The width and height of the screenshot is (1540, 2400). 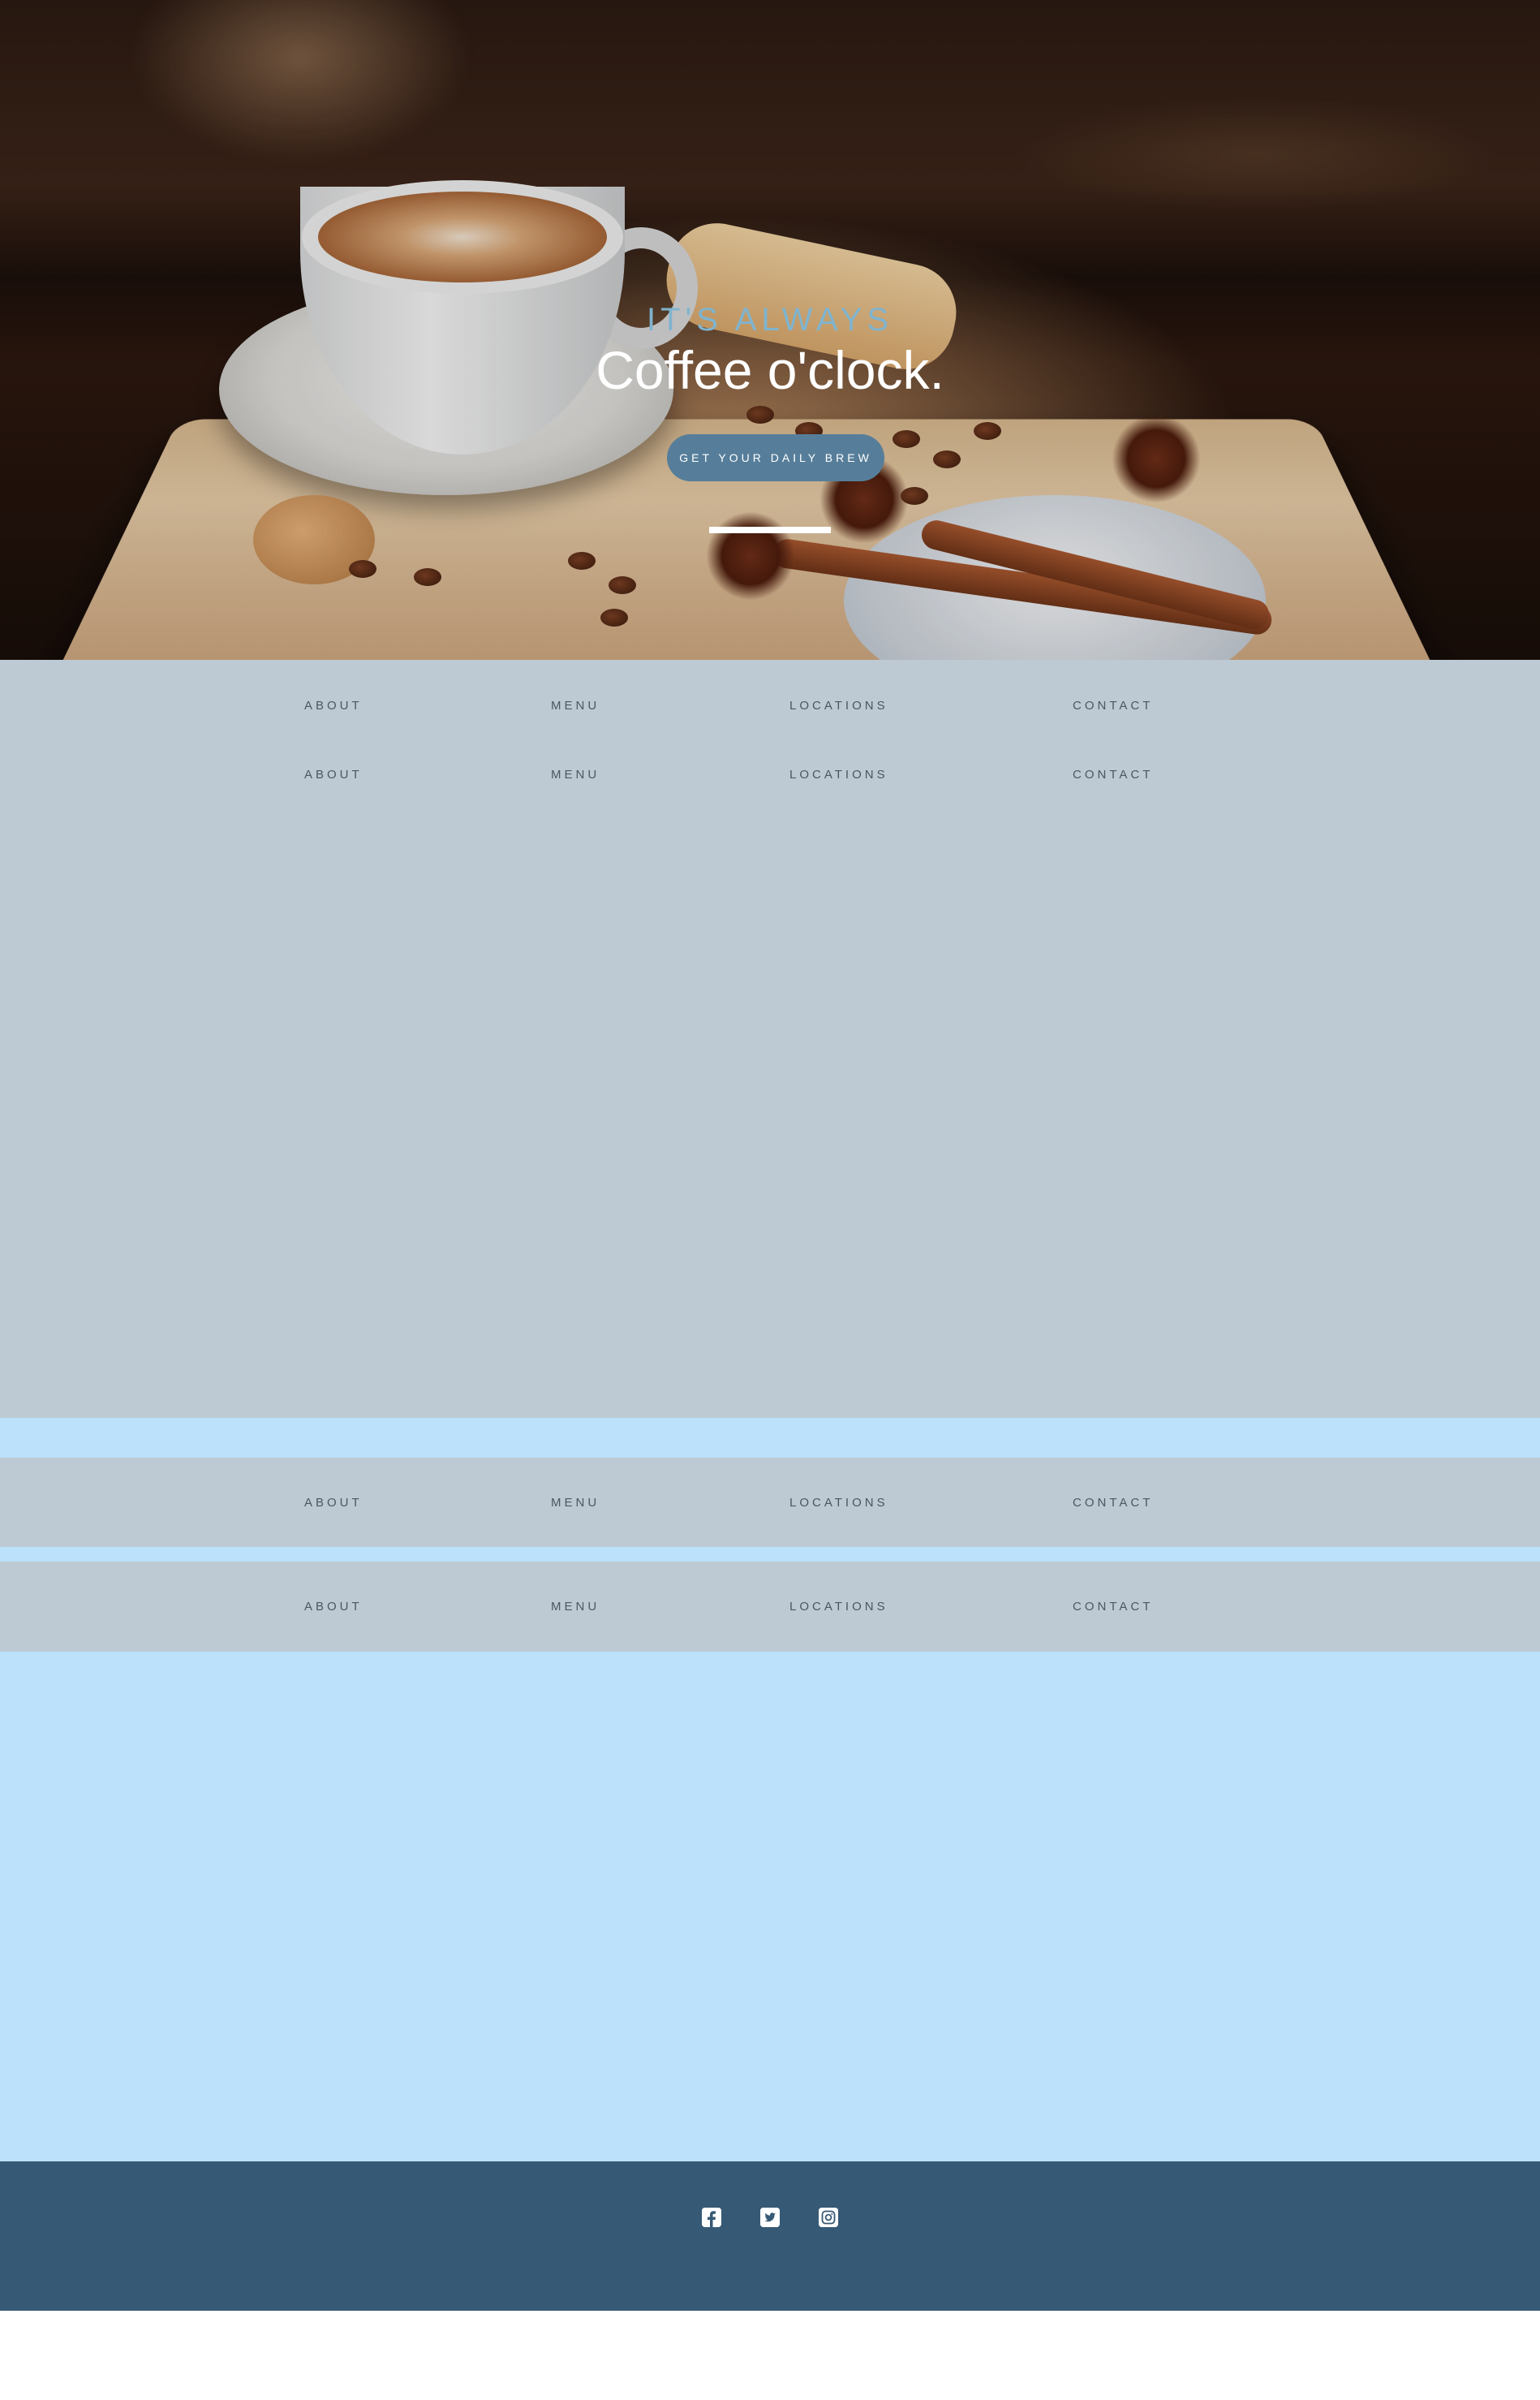 I want to click on footer, so click(x=770, y=2236).